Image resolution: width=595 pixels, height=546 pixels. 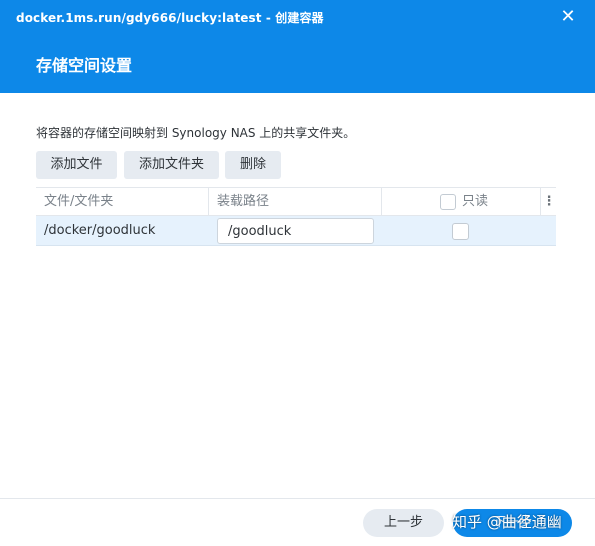 I want to click on table-row: /docker/goodluck, so click(x=296, y=231).